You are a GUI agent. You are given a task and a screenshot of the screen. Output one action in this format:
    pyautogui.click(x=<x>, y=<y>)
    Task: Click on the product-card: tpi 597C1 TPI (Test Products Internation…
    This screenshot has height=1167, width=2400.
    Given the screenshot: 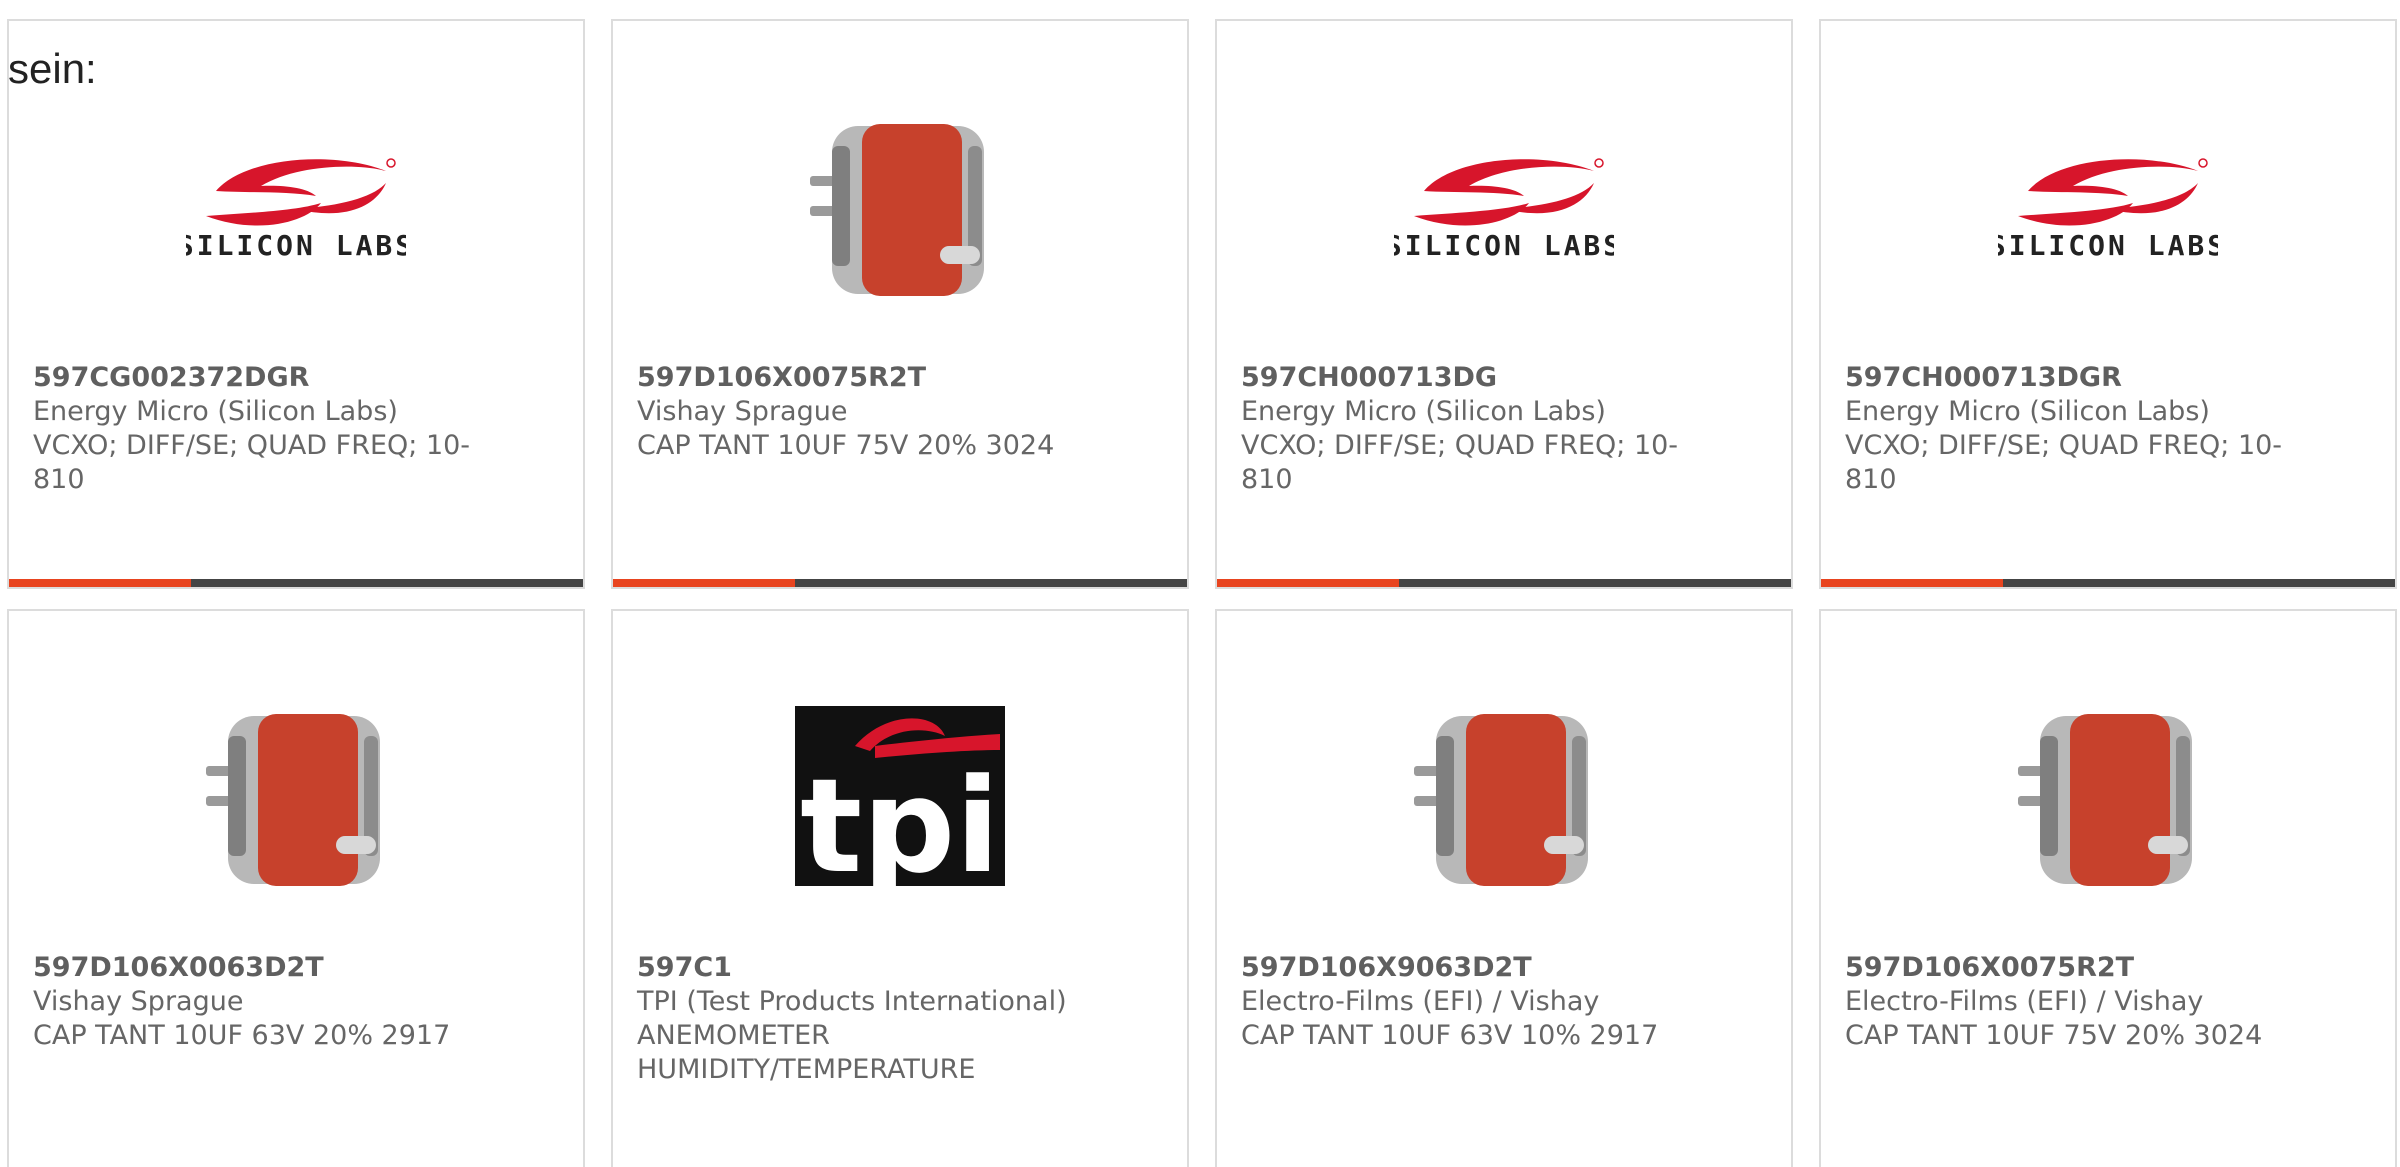 What is the action you would take?
    pyautogui.click(x=900, y=888)
    